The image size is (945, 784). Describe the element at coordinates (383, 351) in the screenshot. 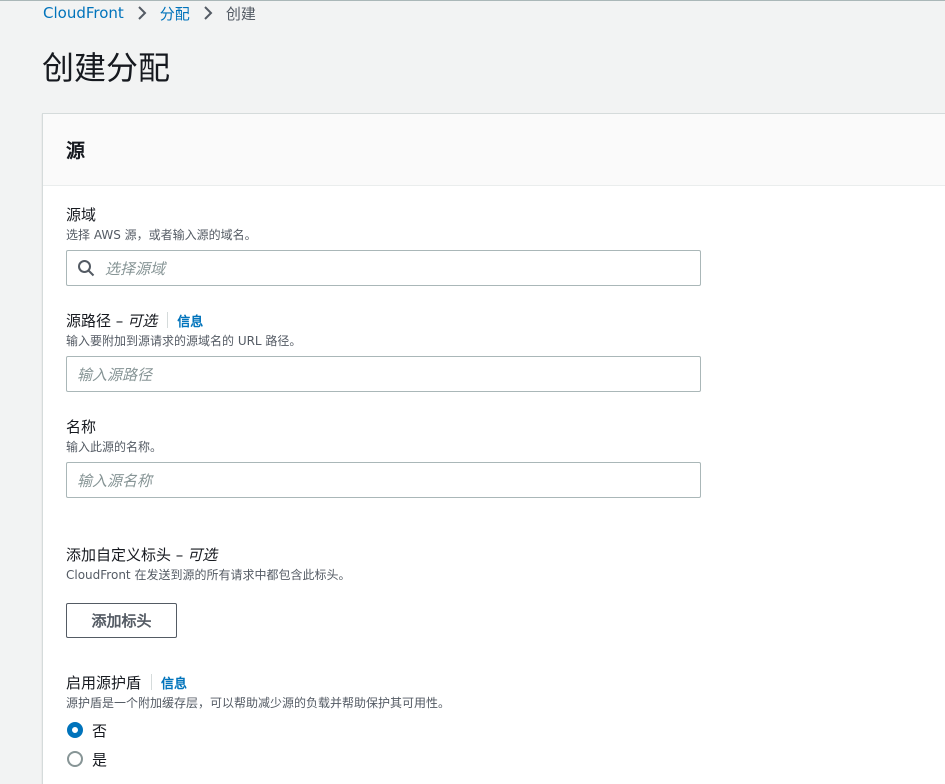

I see `origin-path-field: 源路径 – 可选 信息 输入要附加到源请求的源域名的 URL 路径。 输入源路径` at that location.